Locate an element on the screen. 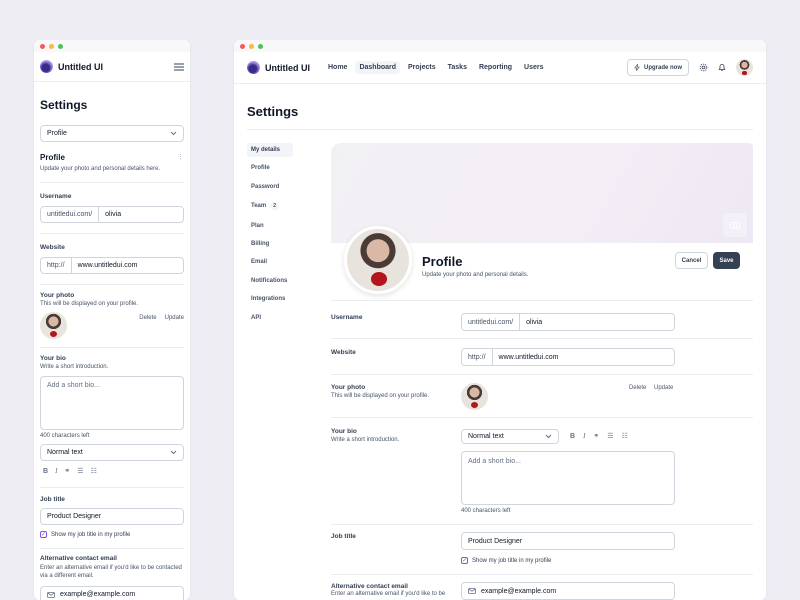 The image size is (800, 600). nav-item-tasks: Tasks is located at coordinates (457, 67).